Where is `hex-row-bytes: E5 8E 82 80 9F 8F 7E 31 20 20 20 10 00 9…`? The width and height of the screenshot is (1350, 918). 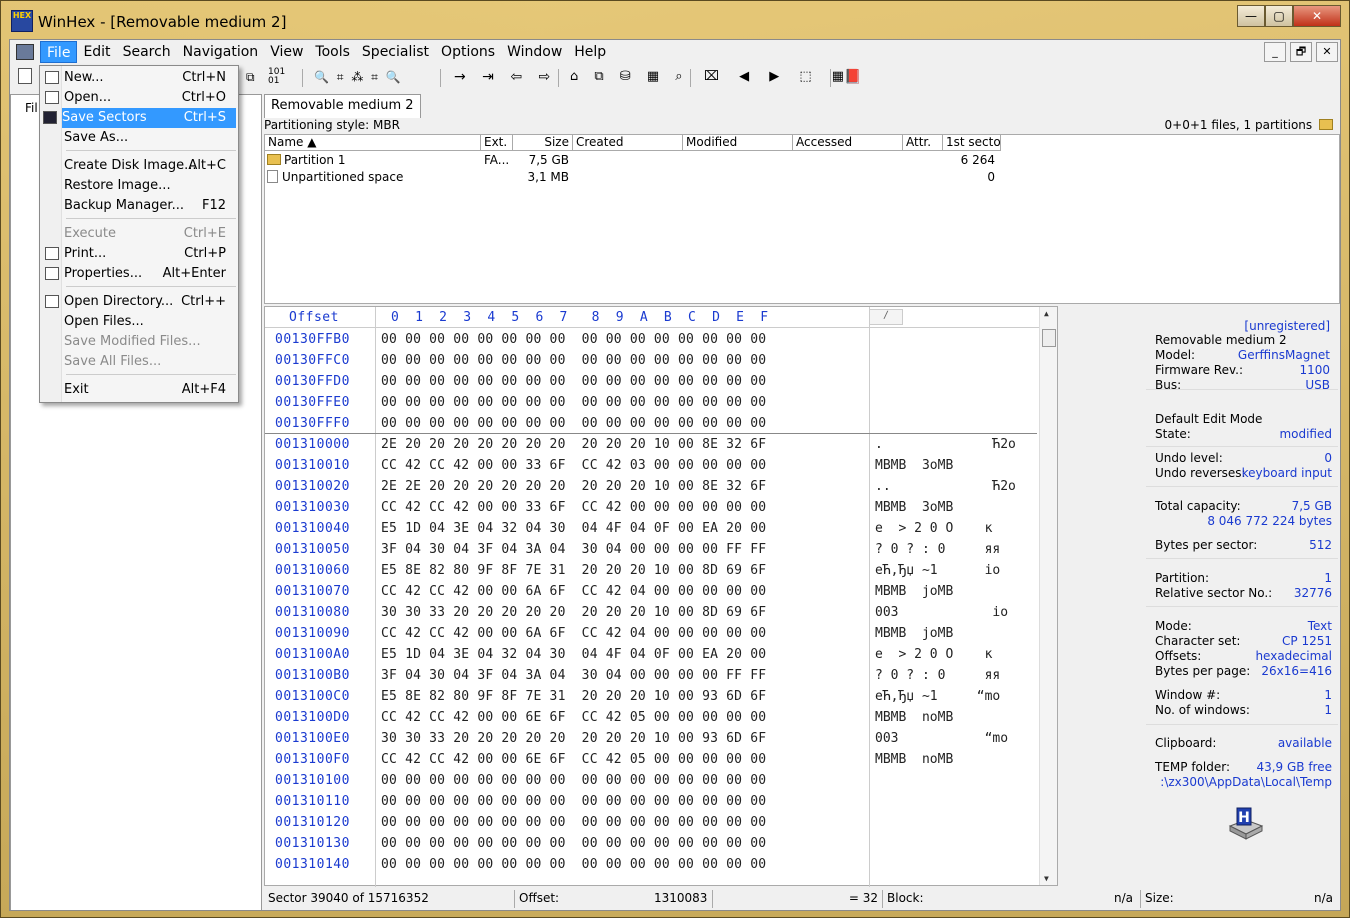
hex-row-bytes: E5 8E 82 80 9F 8F 7E 31 20 20 20 10 00 9… is located at coordinates (573, 696).